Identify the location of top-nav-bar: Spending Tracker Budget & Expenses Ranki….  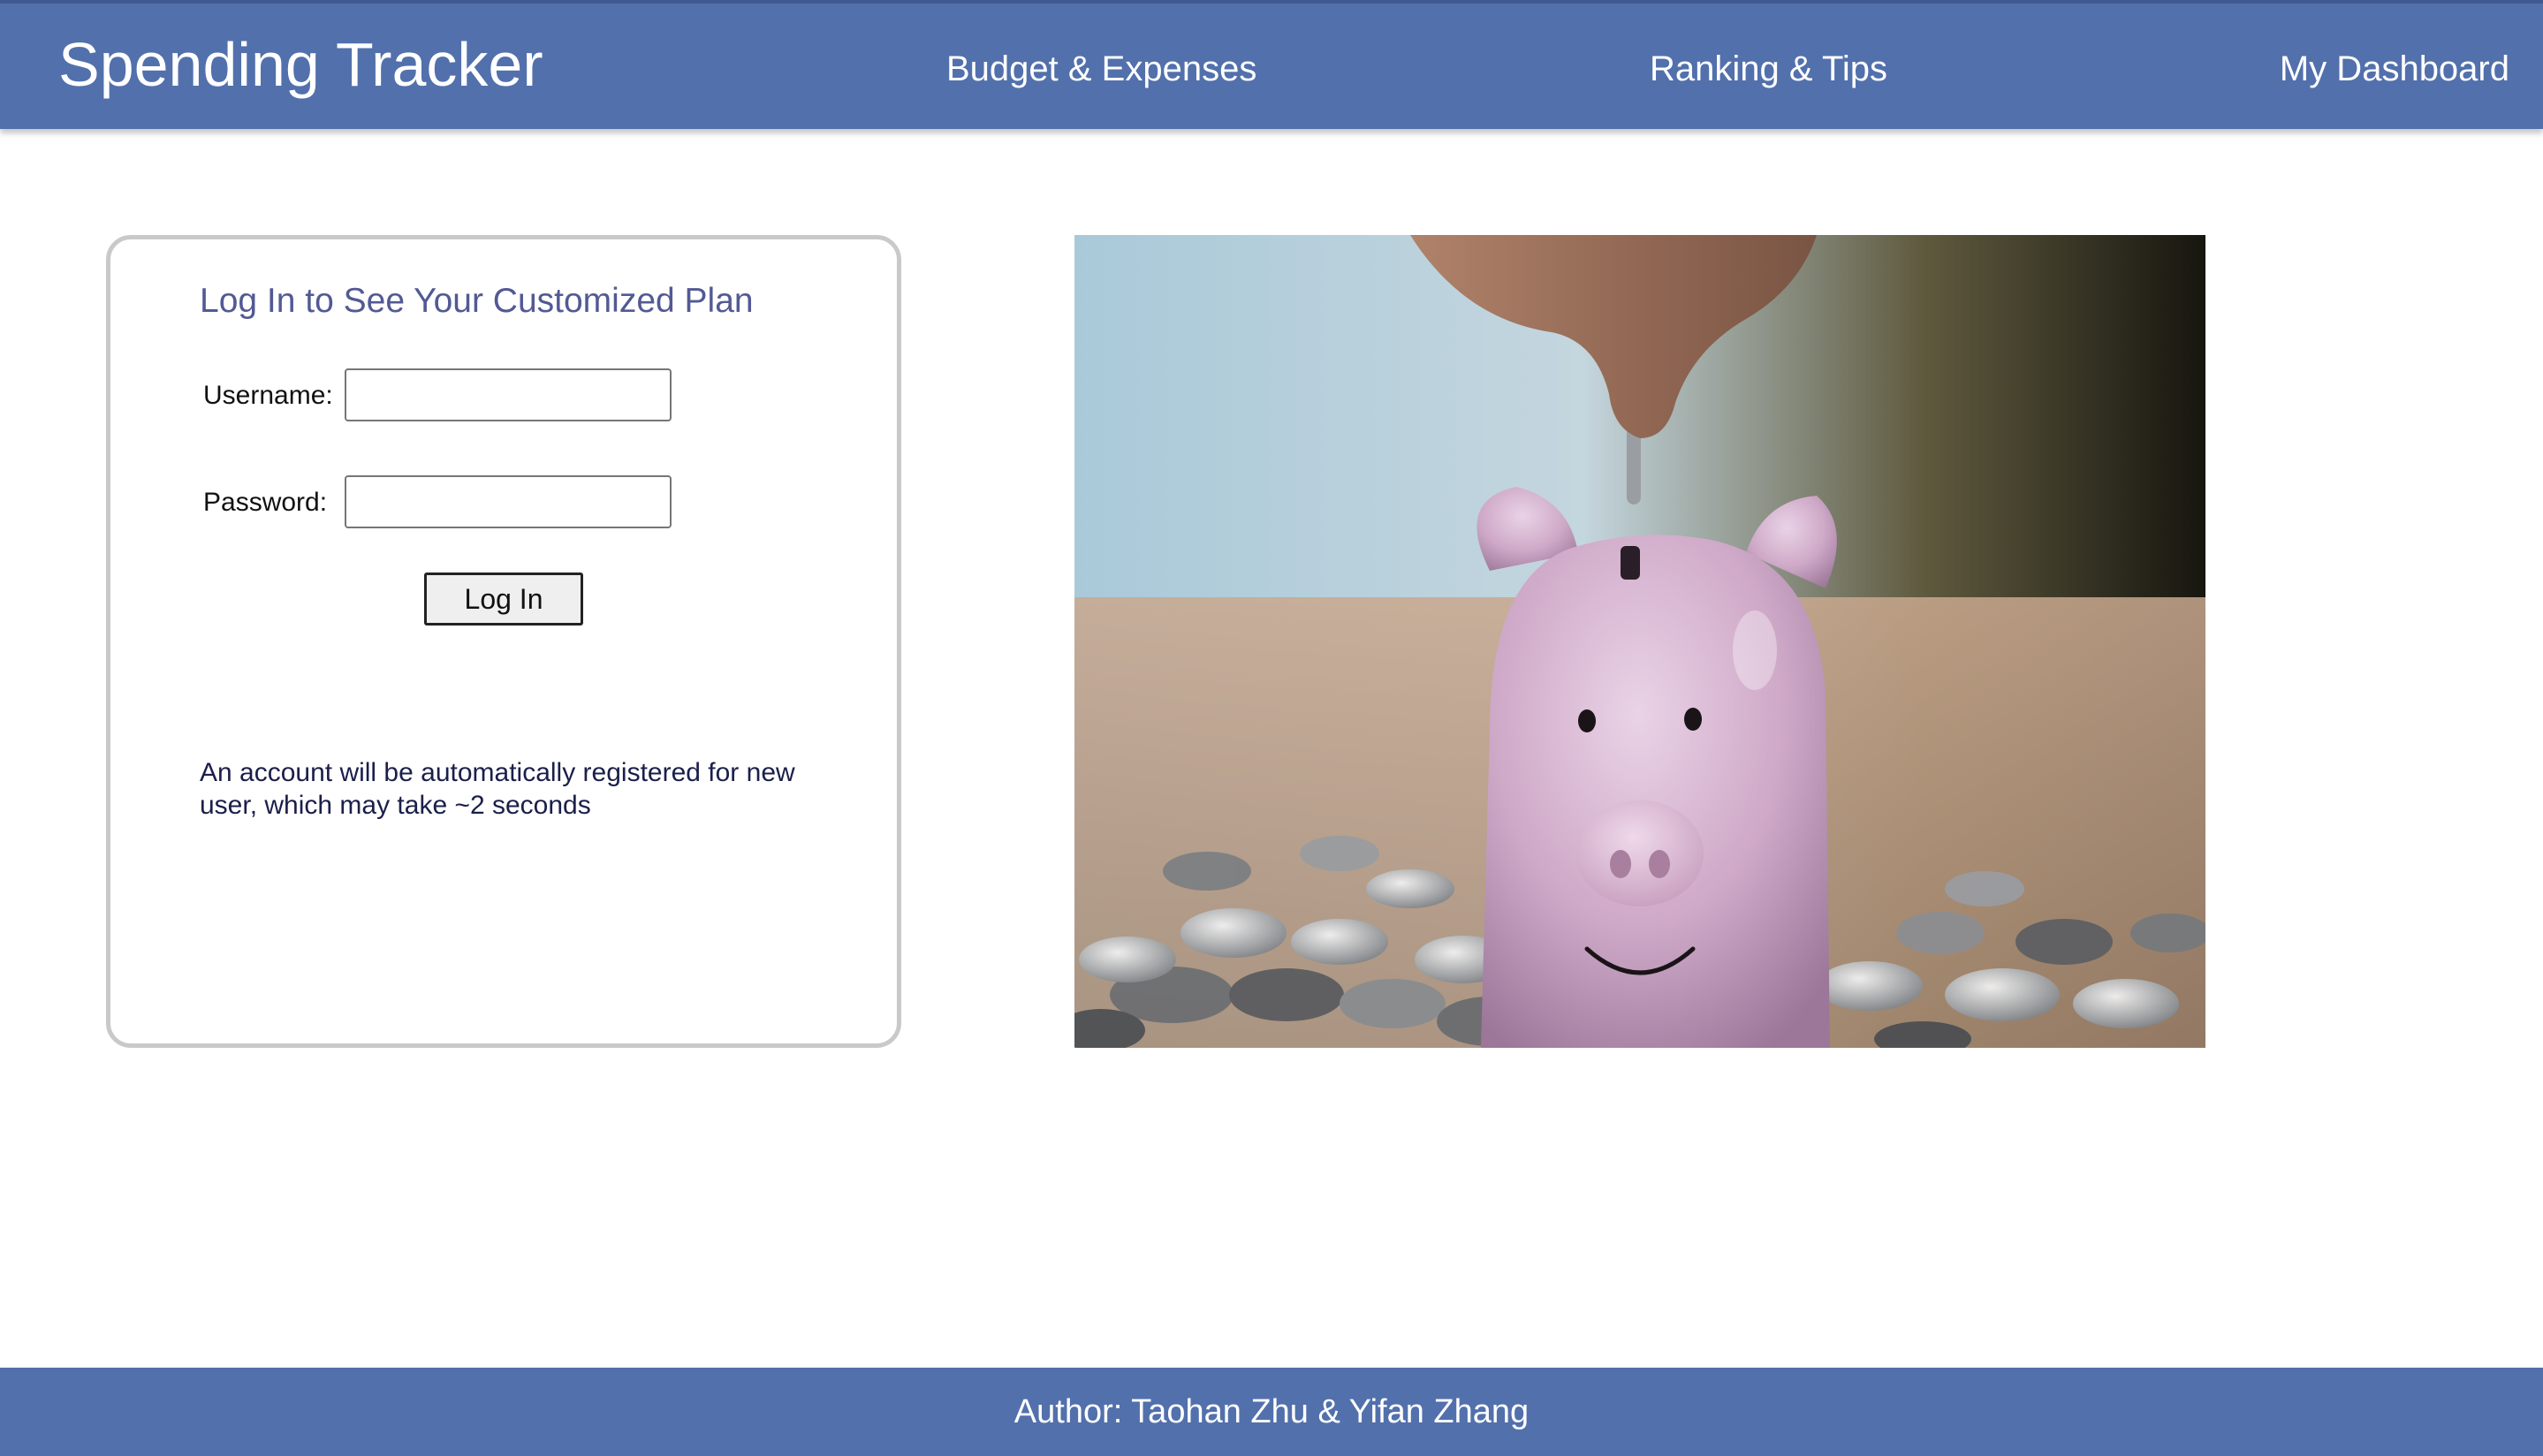
(1271, 65).